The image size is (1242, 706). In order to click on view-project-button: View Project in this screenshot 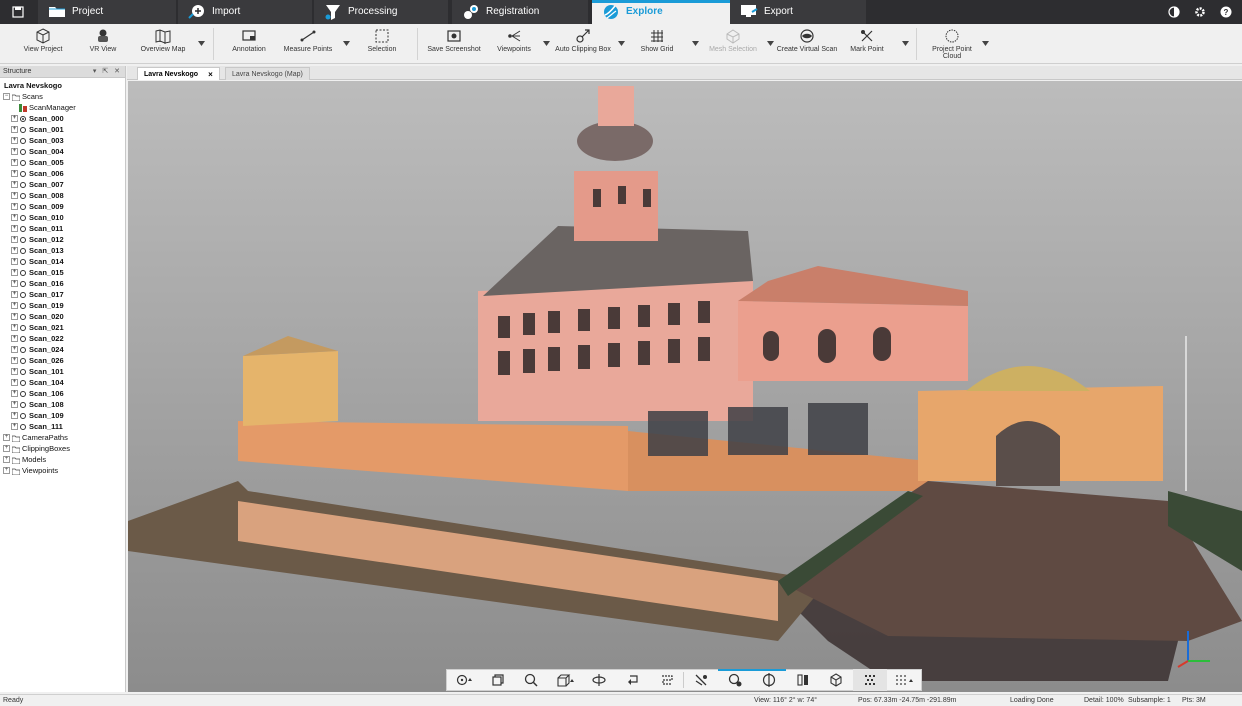, I will do `click(43, 44)`.